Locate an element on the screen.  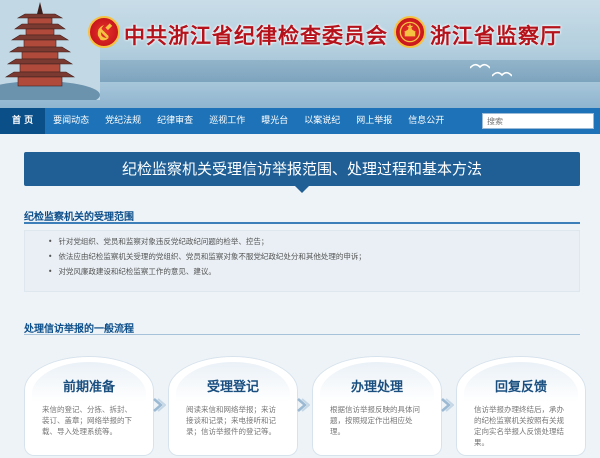
party-emblem-icon is located at coordinates (104, 32).